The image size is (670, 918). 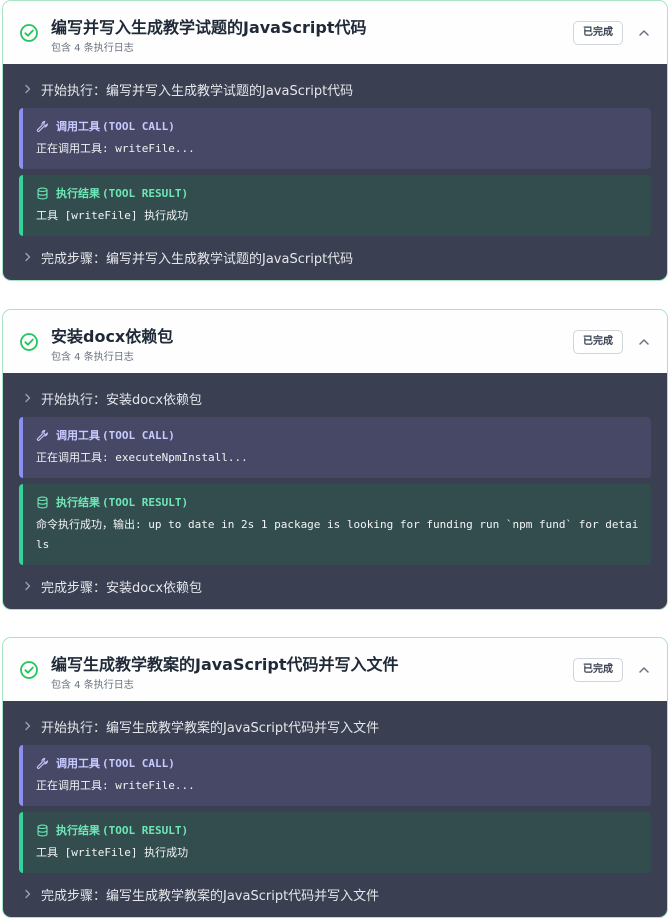 What do you see at coordinates (122, 588) in the screenshot?
I see `log-text: 完成步骤：安装docx依赖包` at bounding box center [122, 588].